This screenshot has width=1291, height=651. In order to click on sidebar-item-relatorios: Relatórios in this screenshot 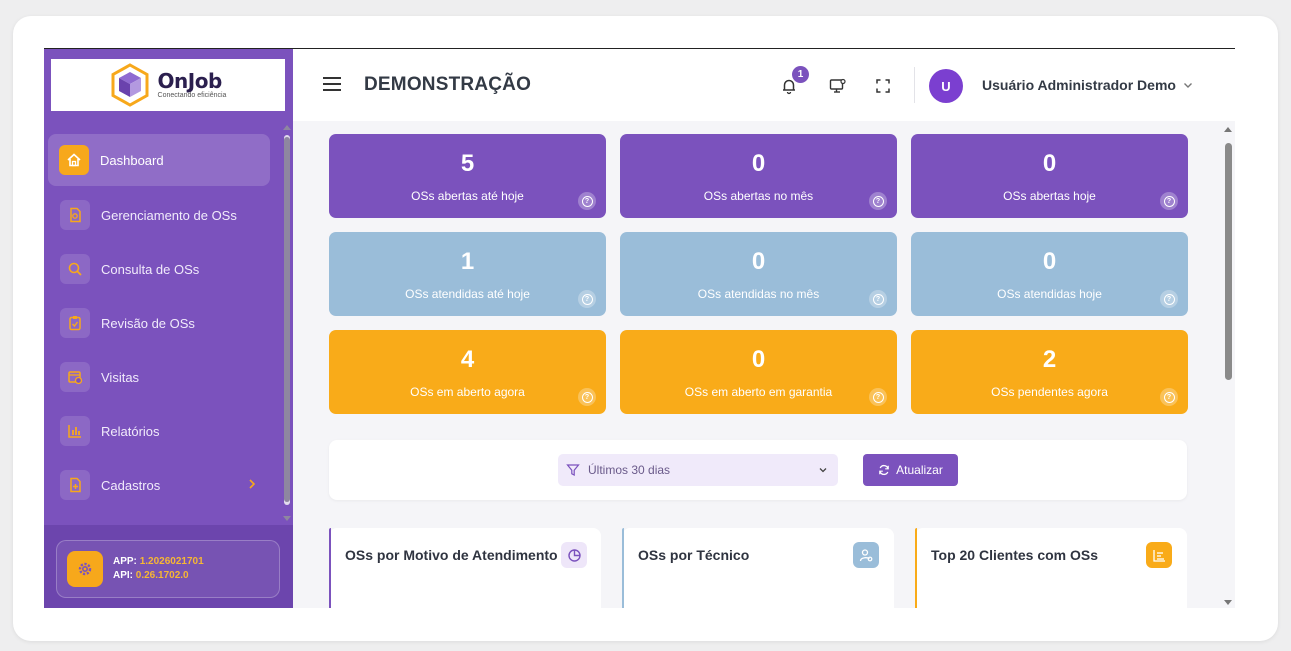, I will do `click(162, 431)`.